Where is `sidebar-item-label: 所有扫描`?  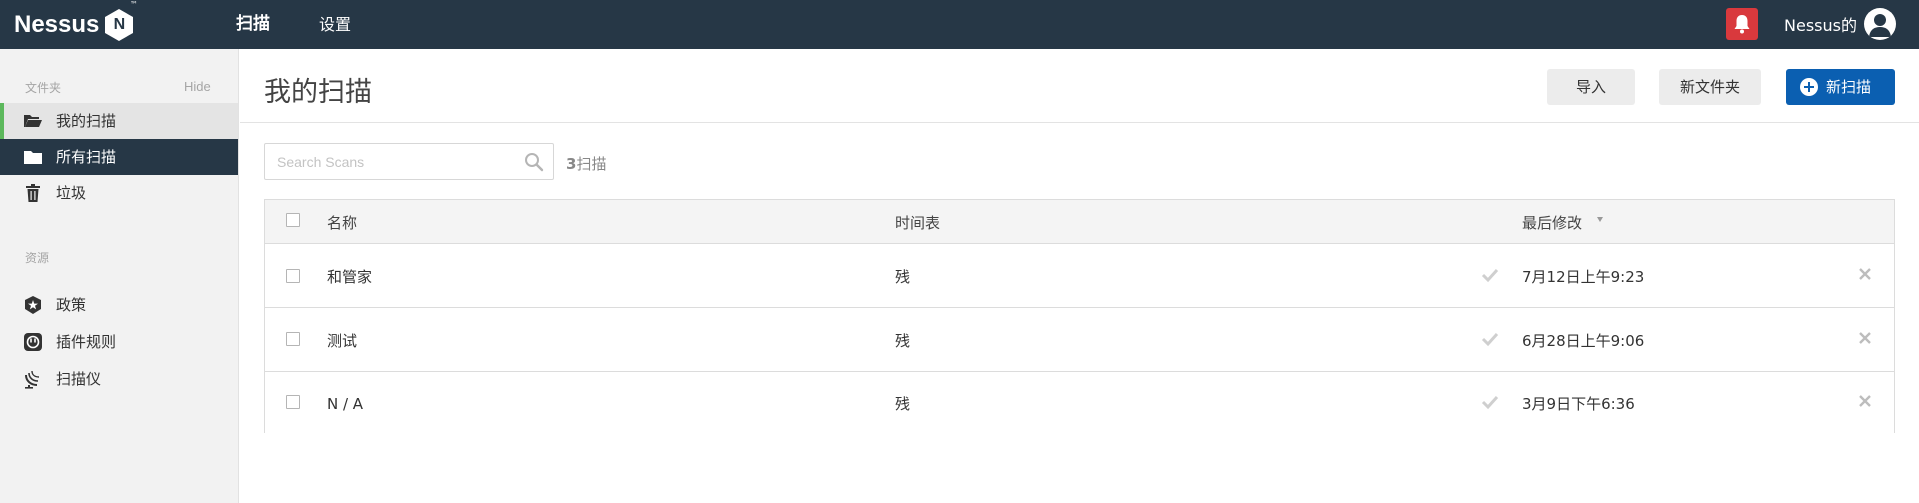 sidebar-item-label: 所有扫描 is located at coordinates (86, 157).